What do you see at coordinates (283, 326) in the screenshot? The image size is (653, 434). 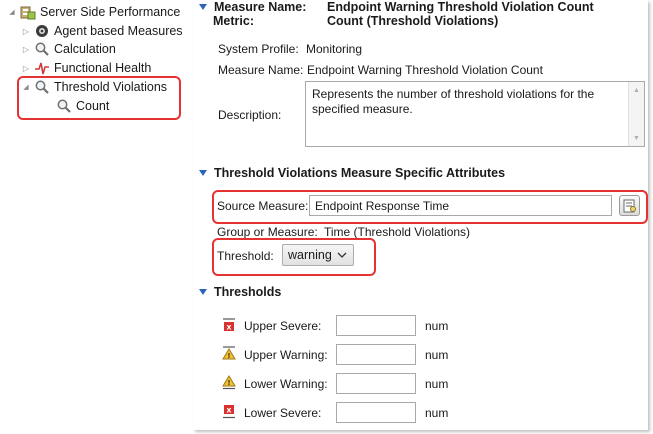 I see `upper-severe-label: Upper Severe:` at bounding box center [283, 326].